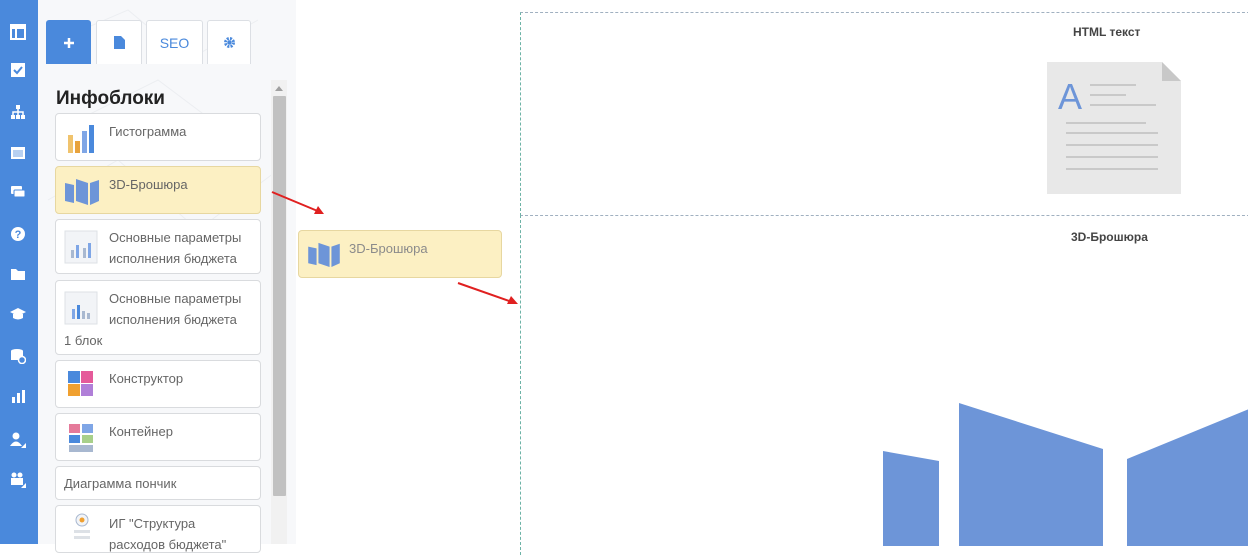 This screenshot has width=1248, height=555. I want to click on infoblock-infographic: ИГ "Структура расходов бюджета", so click(158, 529).